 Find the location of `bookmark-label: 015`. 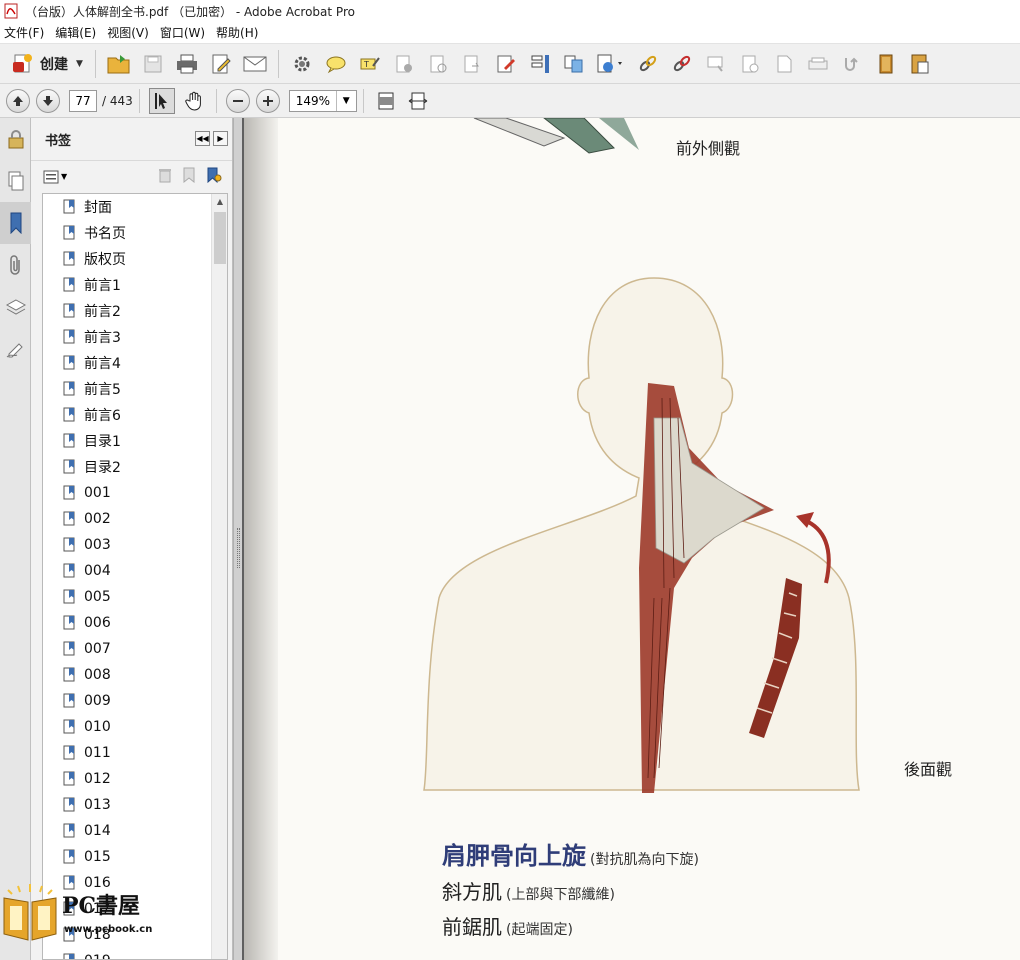

bookmark-label: 015 is located at coordinates (97, 857).